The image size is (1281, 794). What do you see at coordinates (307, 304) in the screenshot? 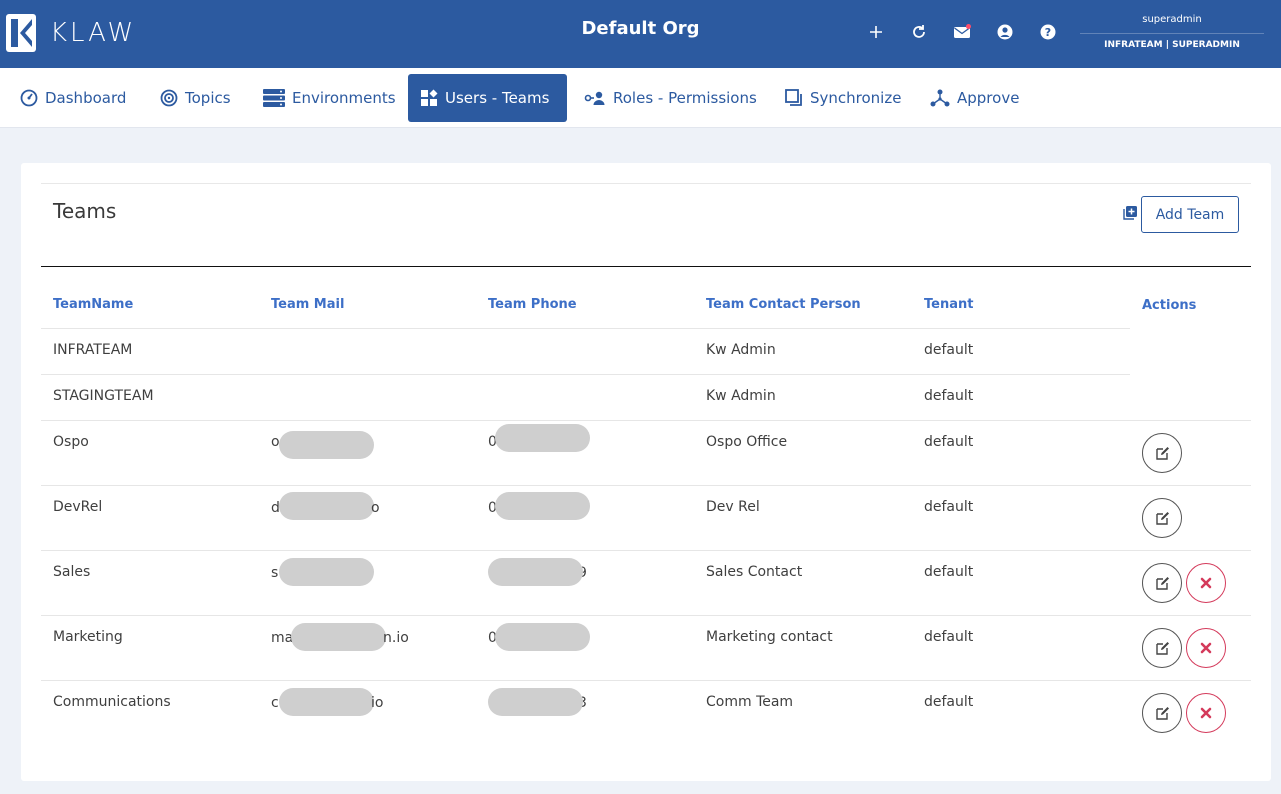
I see `col-header-team-mail: Team Mail` at bounding box center [307, 304].